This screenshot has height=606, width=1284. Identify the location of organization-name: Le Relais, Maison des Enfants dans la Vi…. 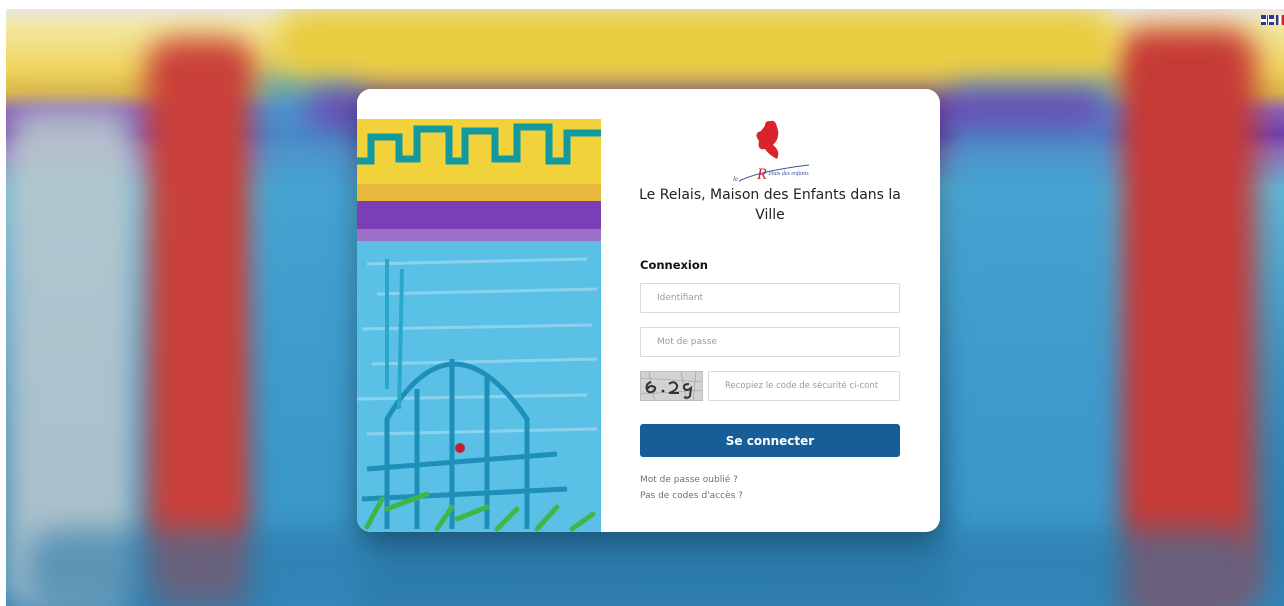
(770, 205).